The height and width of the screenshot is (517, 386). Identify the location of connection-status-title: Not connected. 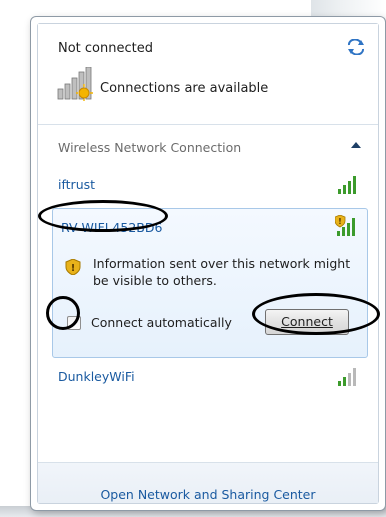
(105, 48).